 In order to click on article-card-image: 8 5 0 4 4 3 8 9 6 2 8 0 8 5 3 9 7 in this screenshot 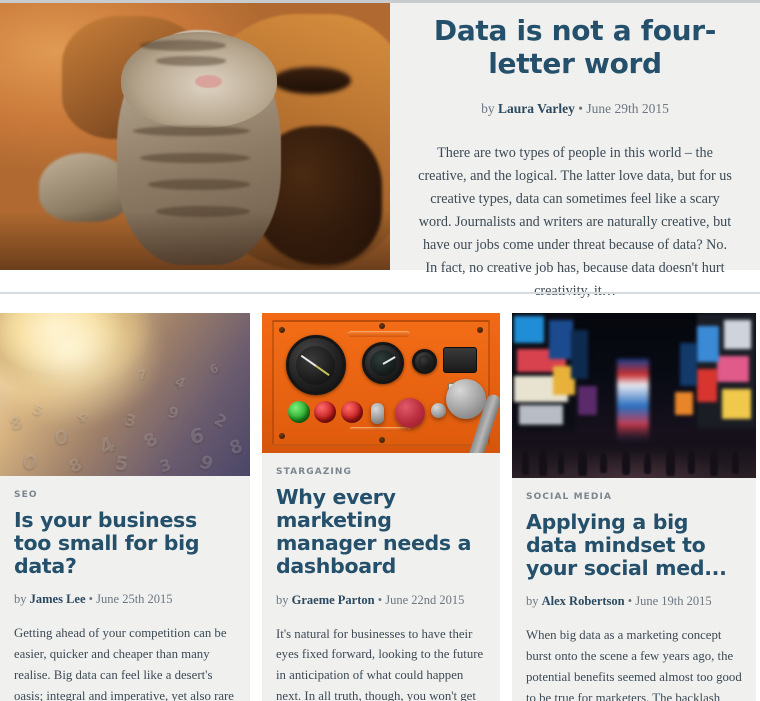, I will do `click(125, 394)`.